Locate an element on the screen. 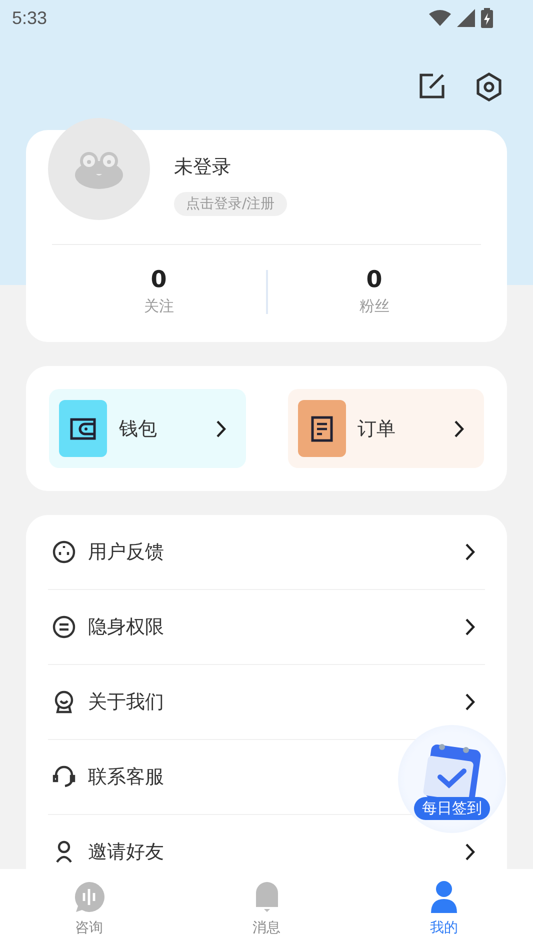  person-icon is located at coordinates (444, 896).